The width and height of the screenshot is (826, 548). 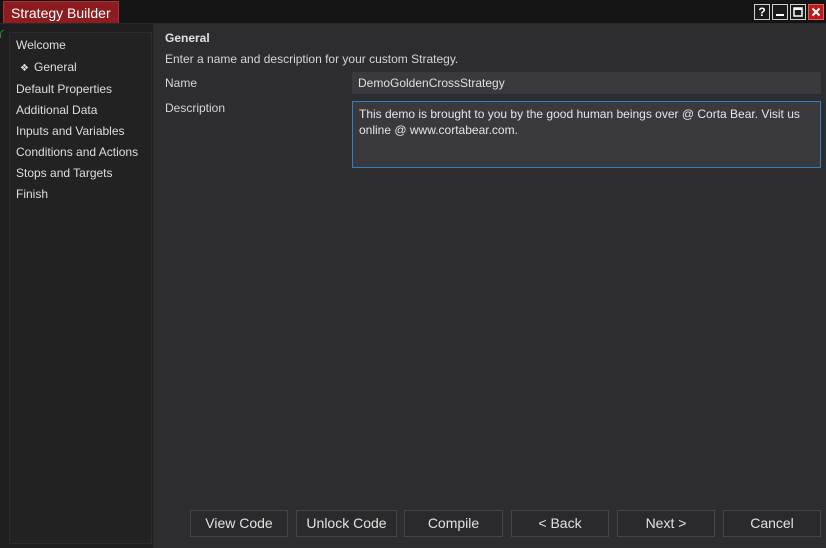 What do you see at coordinates (798, 12) in the screenshot?
I see `maximize-icon` at bounding box center [798, 12].